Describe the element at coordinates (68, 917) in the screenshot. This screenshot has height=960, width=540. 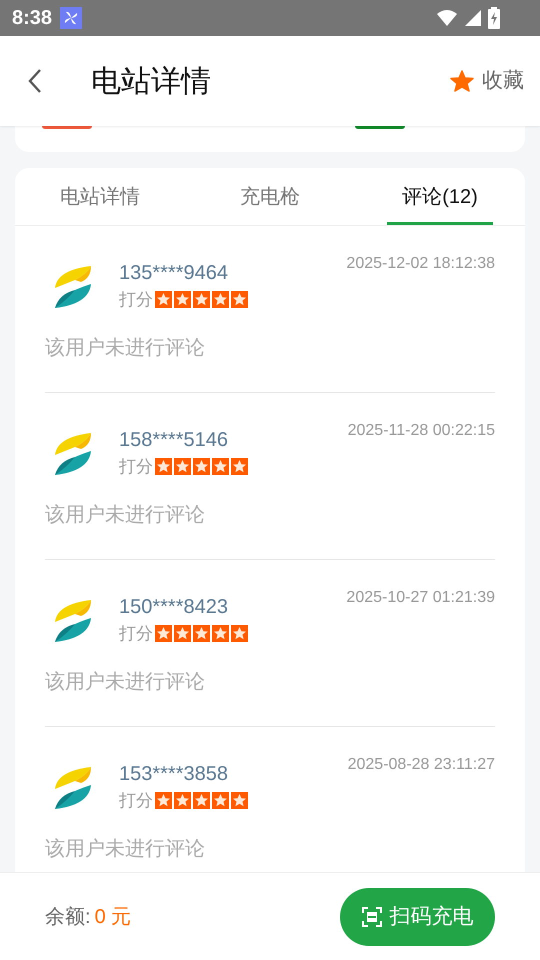
I see `balance-label: 余额:` at that location.